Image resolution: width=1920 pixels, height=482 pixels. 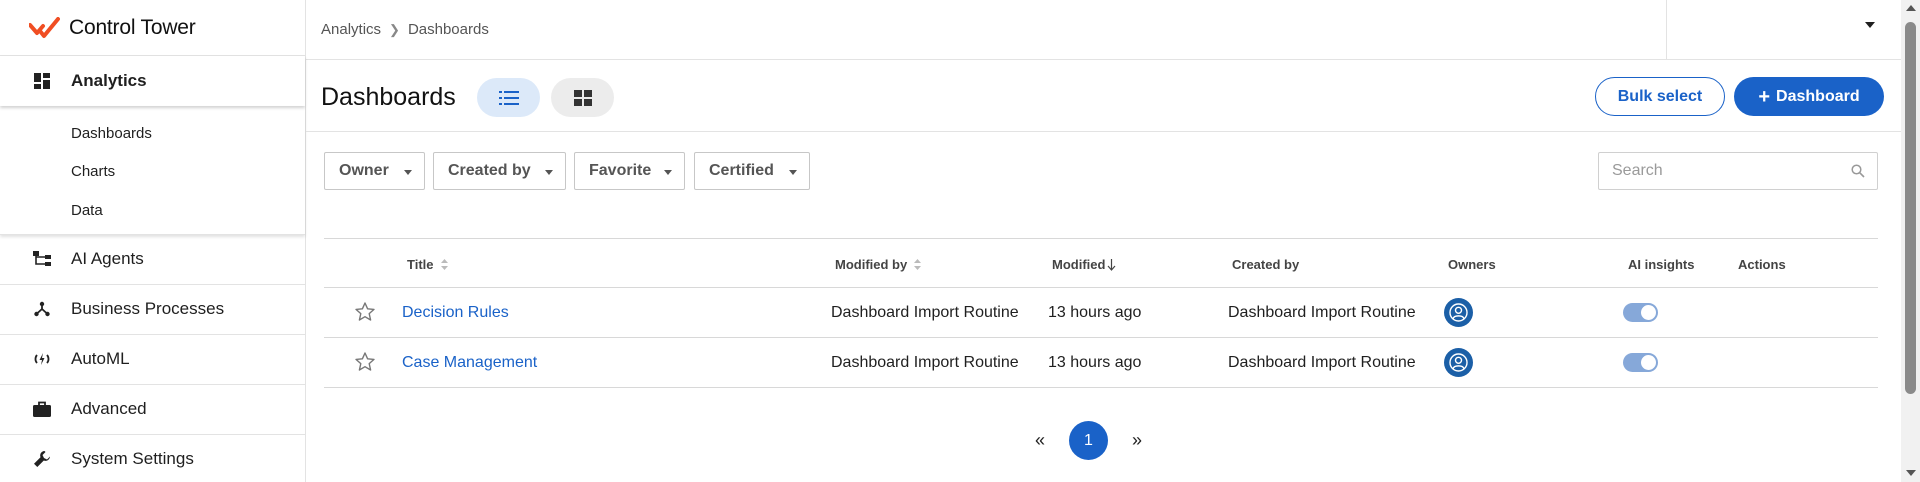 What do you see at coordinates (1911, 8) in the screenshot?
I see `scroll-up-icon` at bounding box center [1911, 8].